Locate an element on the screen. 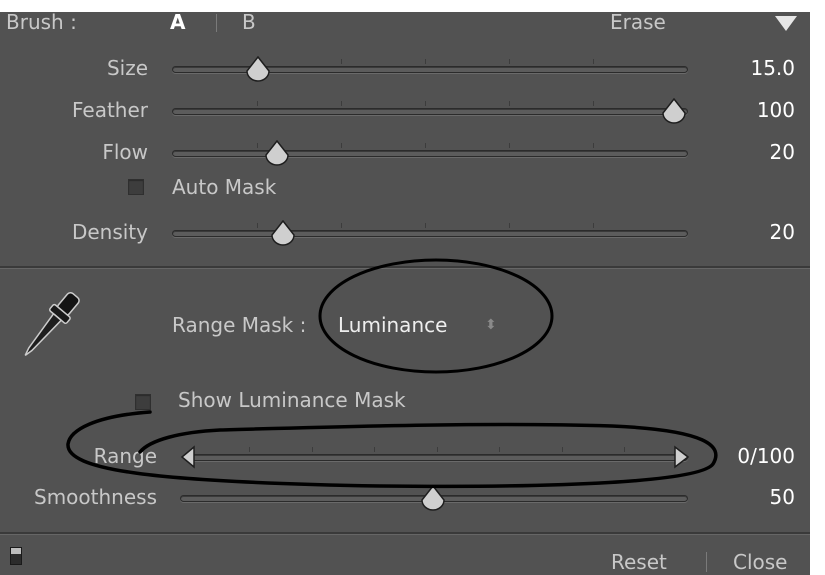  auto-mask-label: Auto Mask is located at coordinates (224, 187).